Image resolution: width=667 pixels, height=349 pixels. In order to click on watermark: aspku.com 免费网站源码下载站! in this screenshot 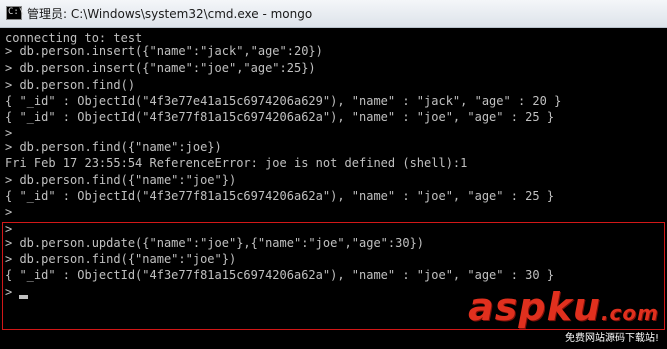, I will do `click(563, 316)`.